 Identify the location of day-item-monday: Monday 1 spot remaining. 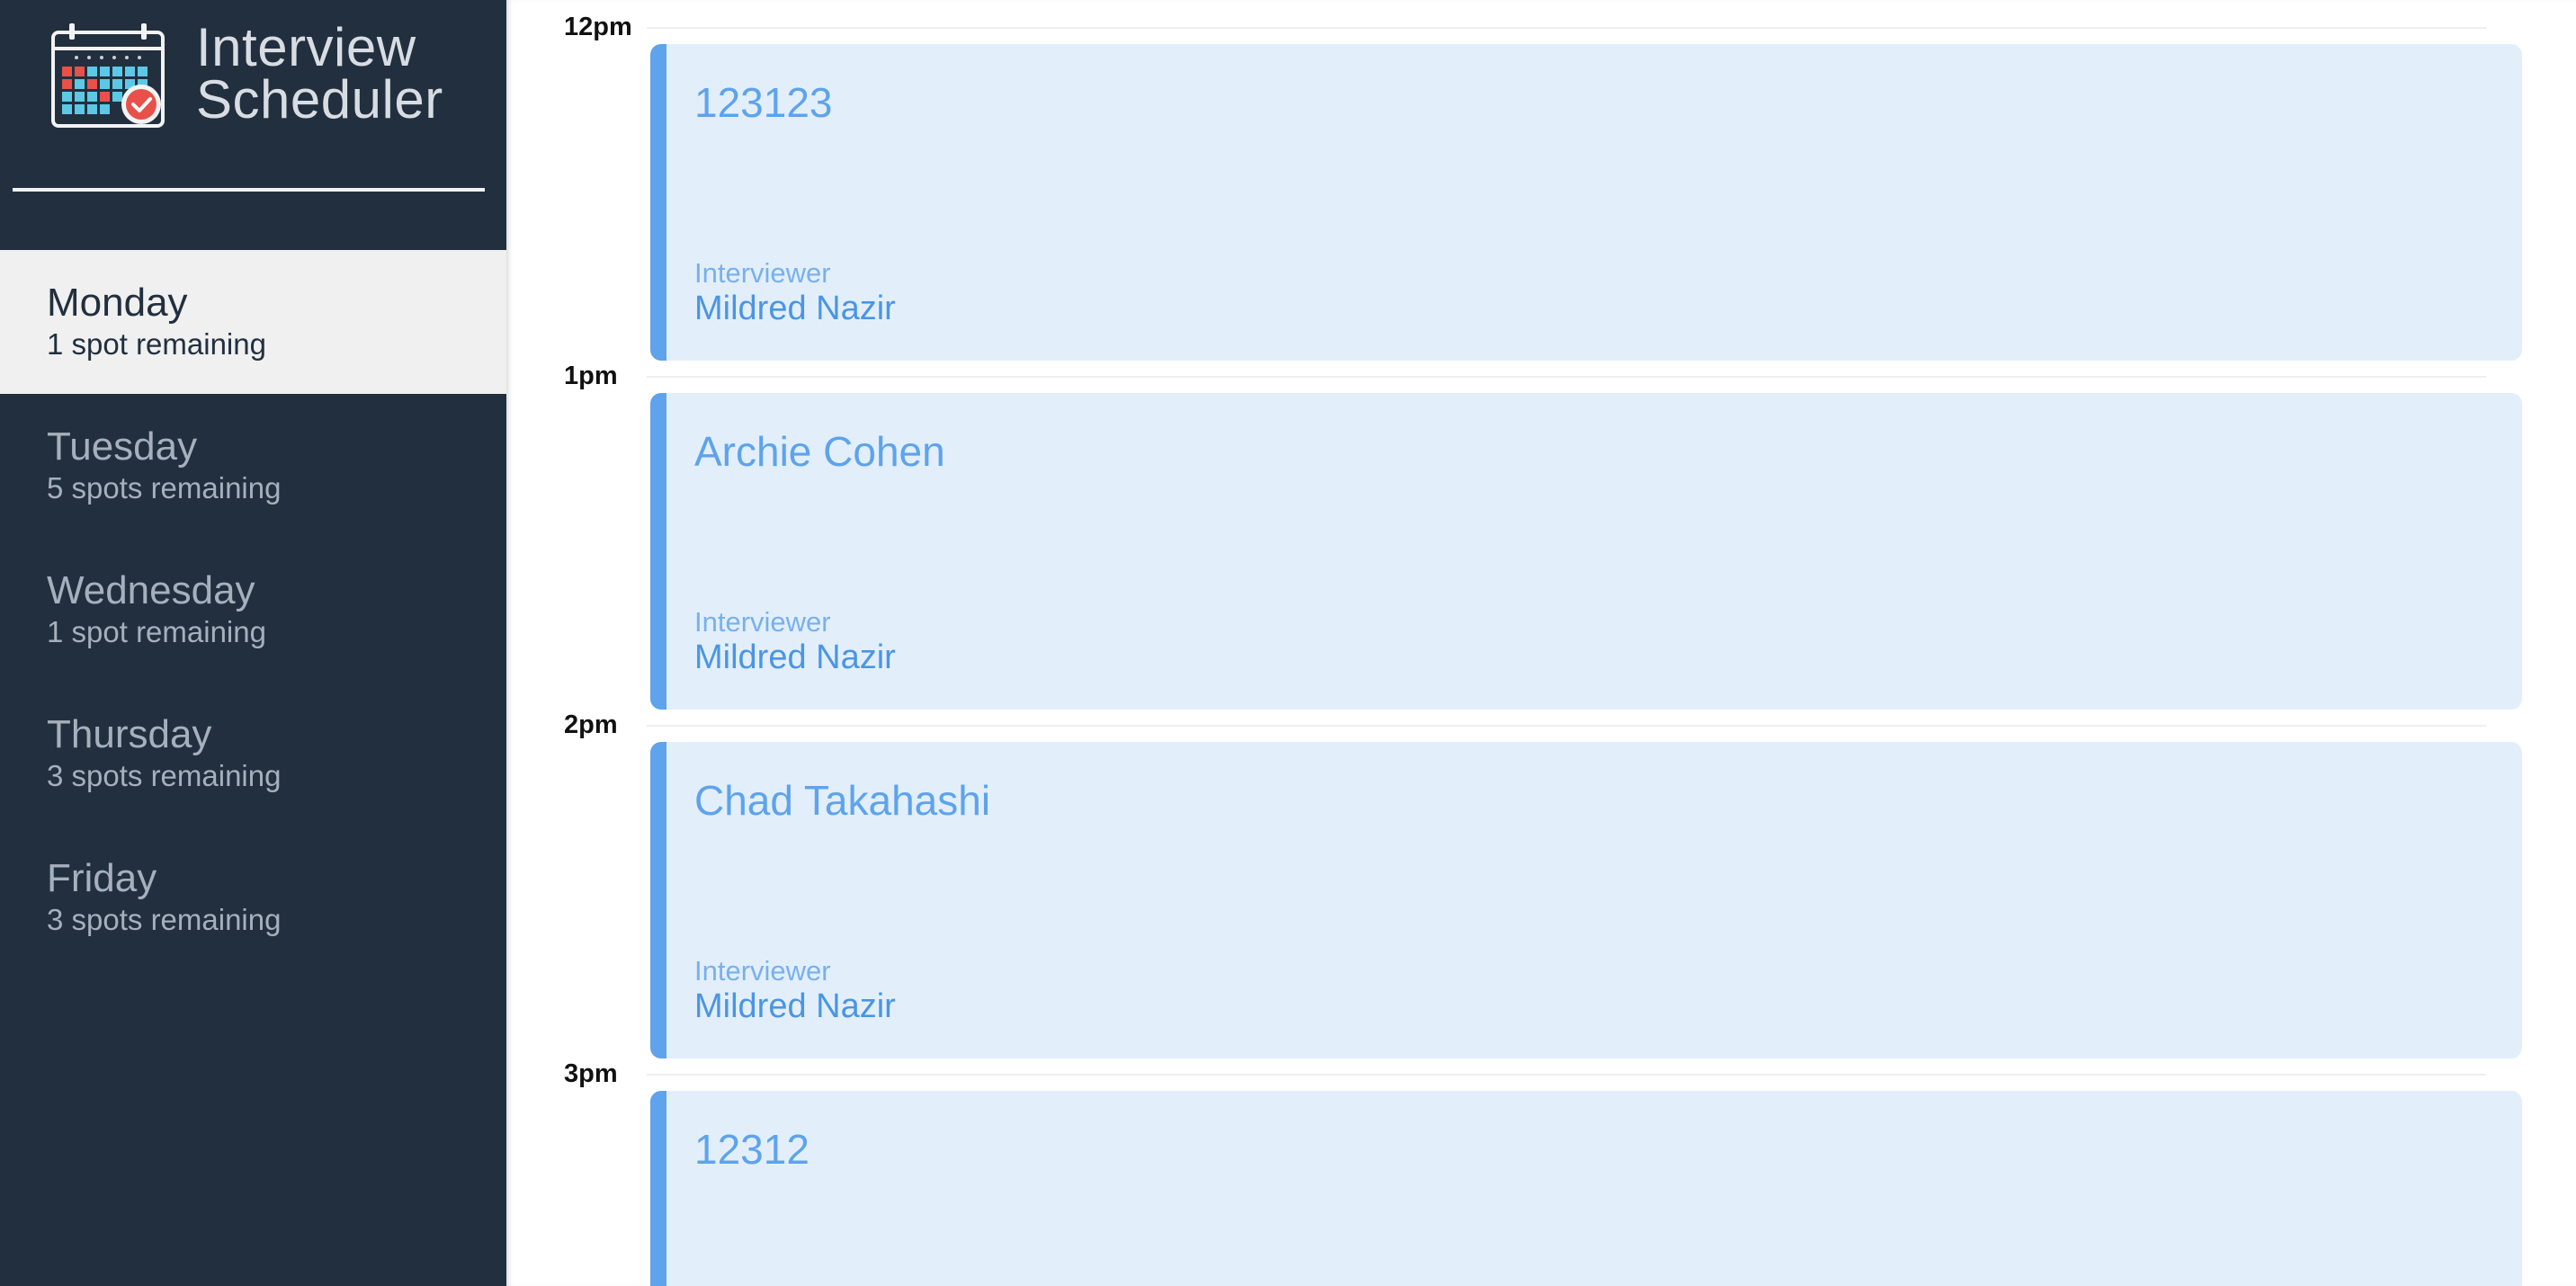
(253, 322).